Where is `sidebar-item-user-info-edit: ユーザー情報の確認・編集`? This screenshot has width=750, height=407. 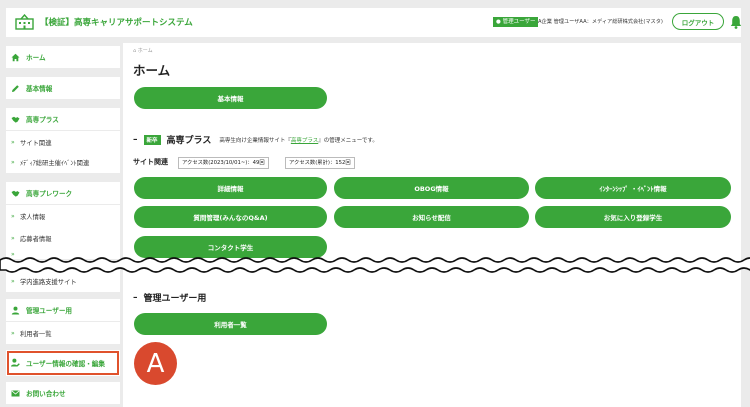
sidebar-item-user-info-edit: ユーザー情報の確認・編集 is located at coordinates (63, 363).